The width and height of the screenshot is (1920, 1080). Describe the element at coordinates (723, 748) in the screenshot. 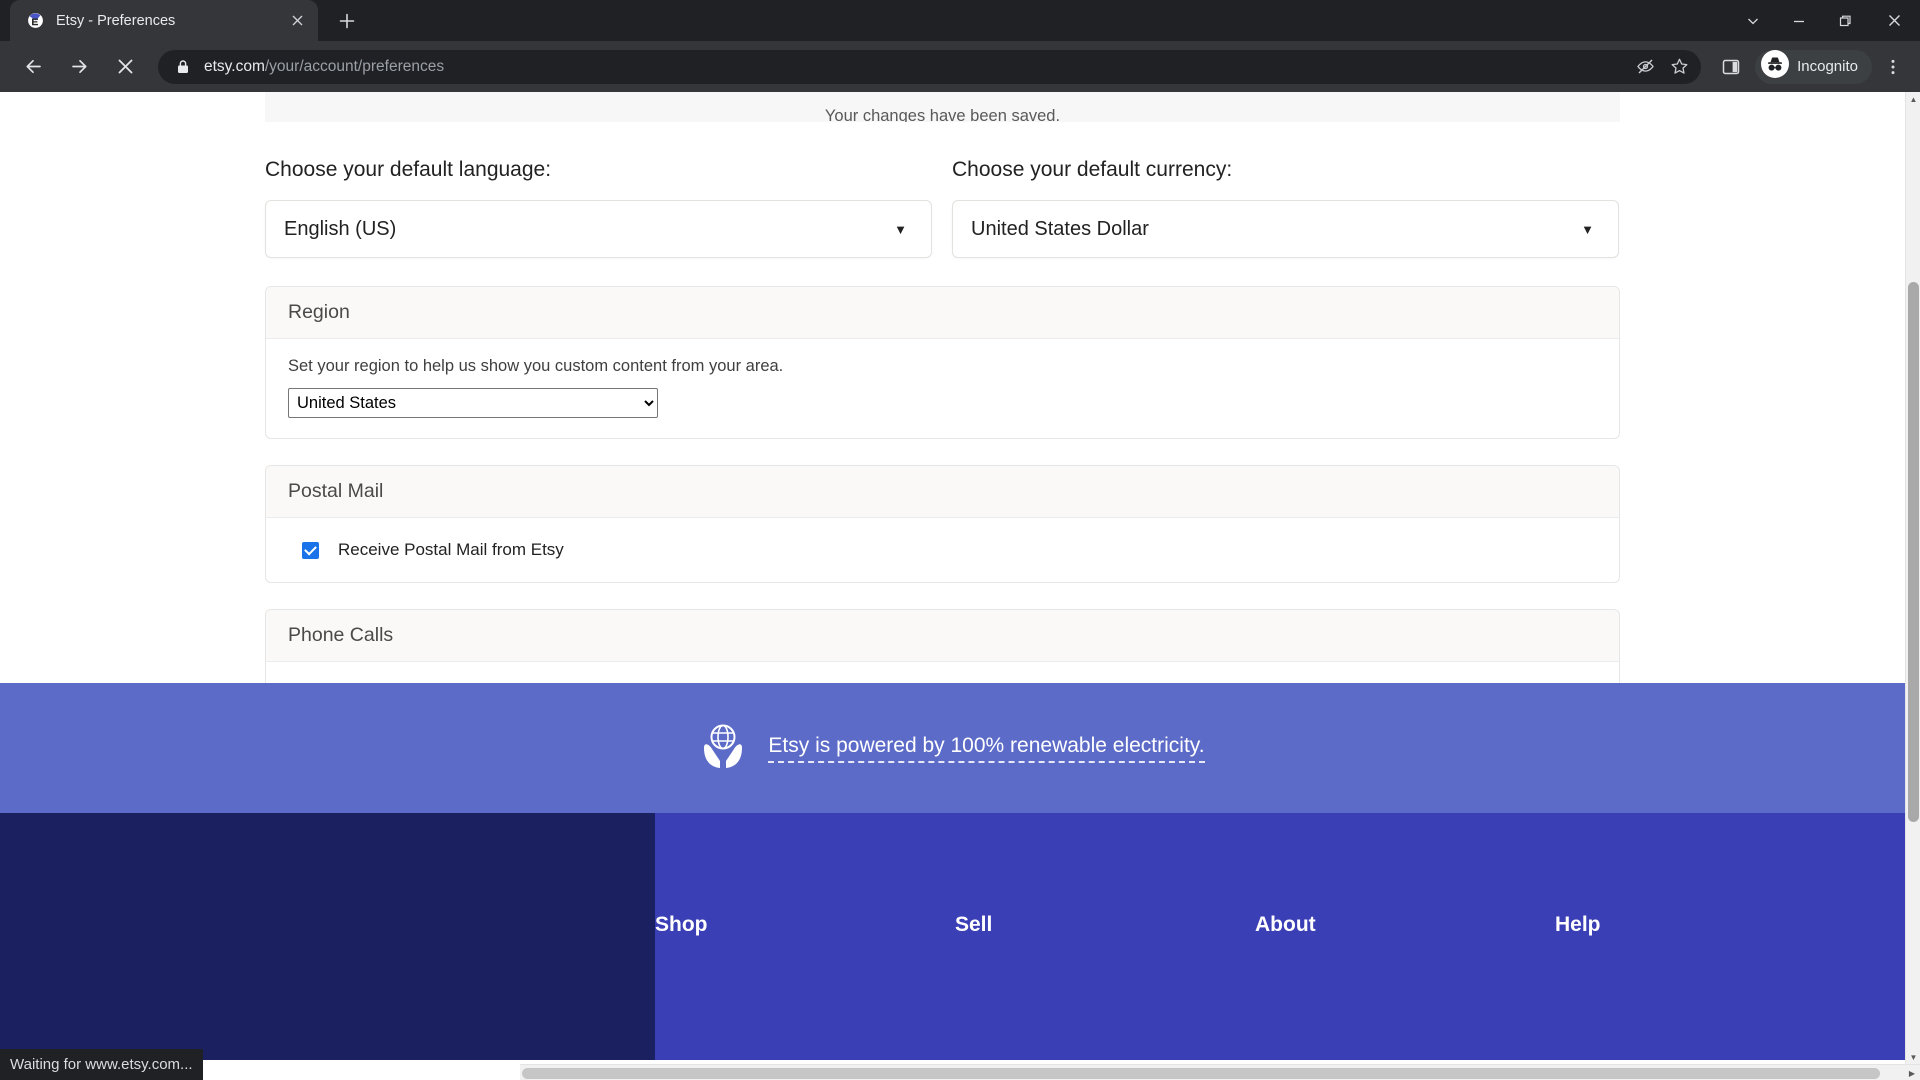

I see `globe-in-hands-icon` at that location.